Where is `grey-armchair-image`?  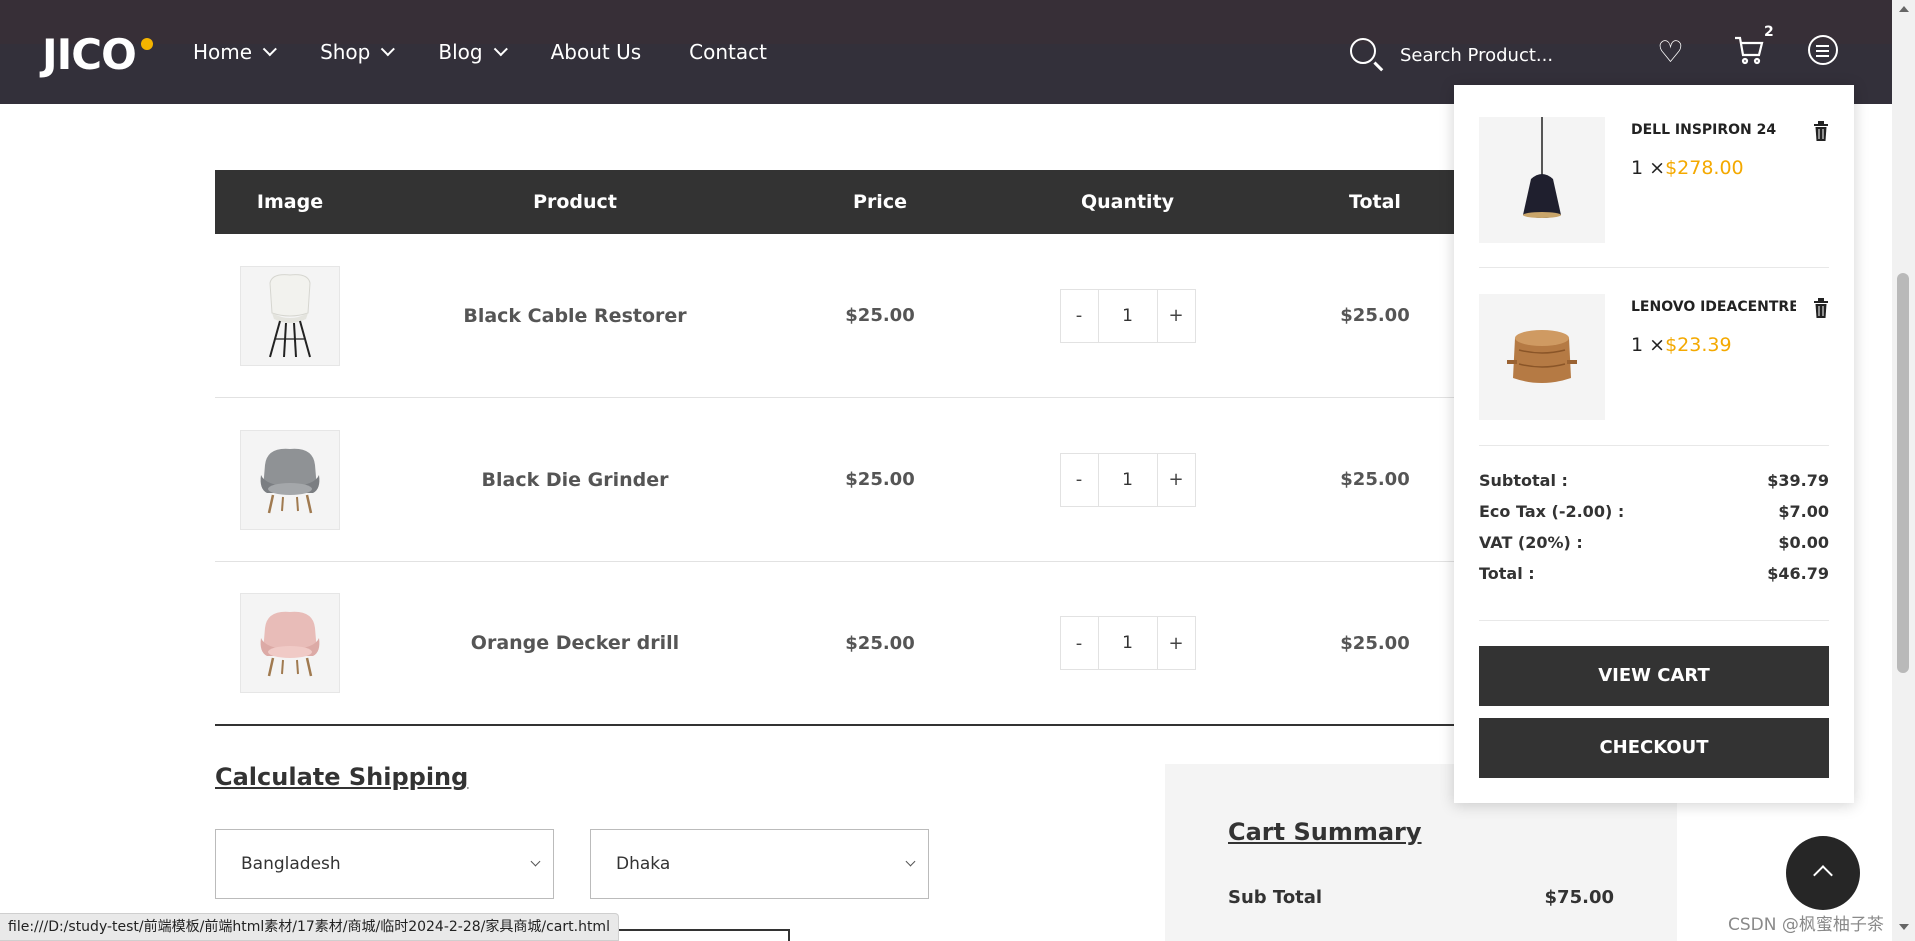
grey-armchair-image is located at coordinates (290, 480).